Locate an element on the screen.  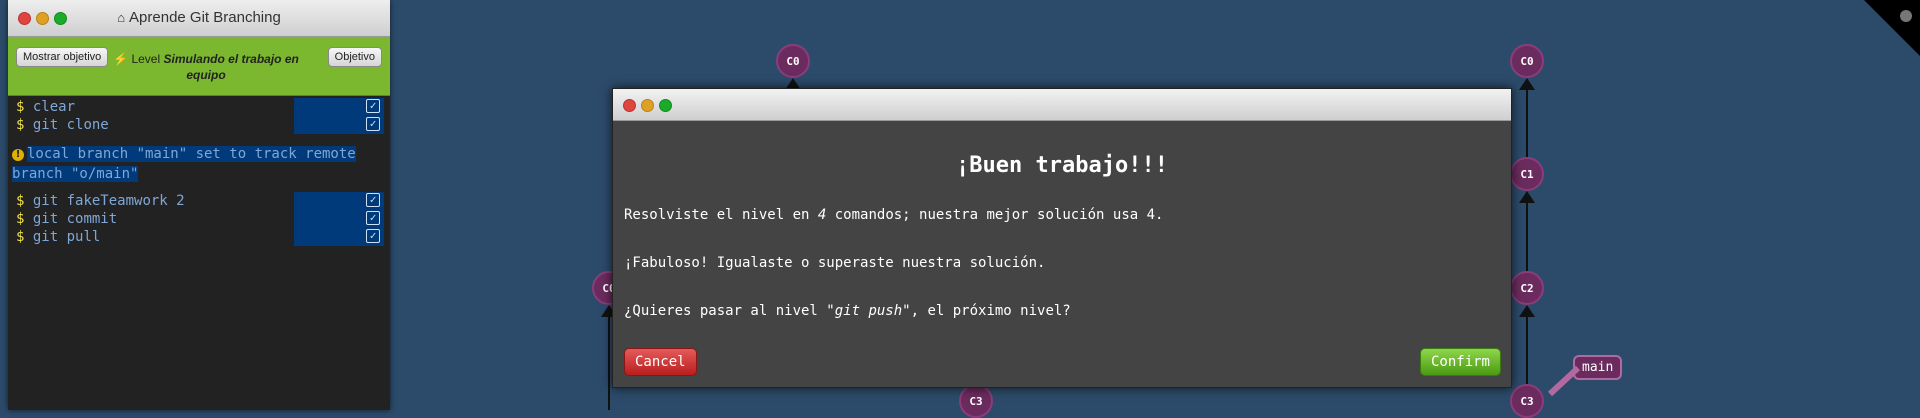
command-line: $ git fakeTeamwork 2 ✓ is located at coordinates (198, 201).